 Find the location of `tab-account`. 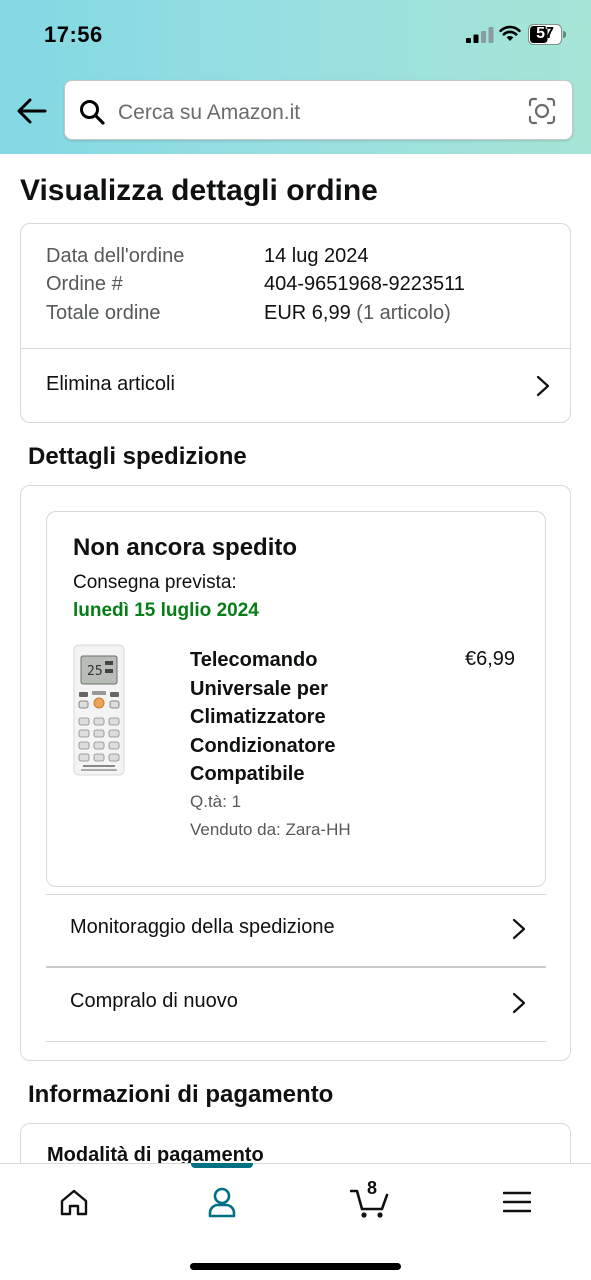

tab-account is located at coordinates (222, 1202).